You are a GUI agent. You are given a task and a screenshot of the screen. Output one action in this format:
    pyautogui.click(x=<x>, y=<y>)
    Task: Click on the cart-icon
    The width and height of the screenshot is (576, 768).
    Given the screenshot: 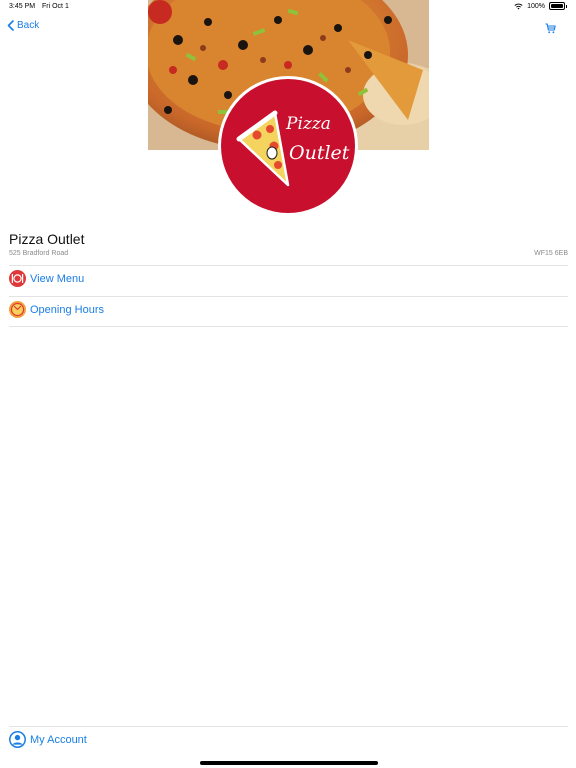 What is the action you would take?
    pyautogui.click(x=550, y=28)
    